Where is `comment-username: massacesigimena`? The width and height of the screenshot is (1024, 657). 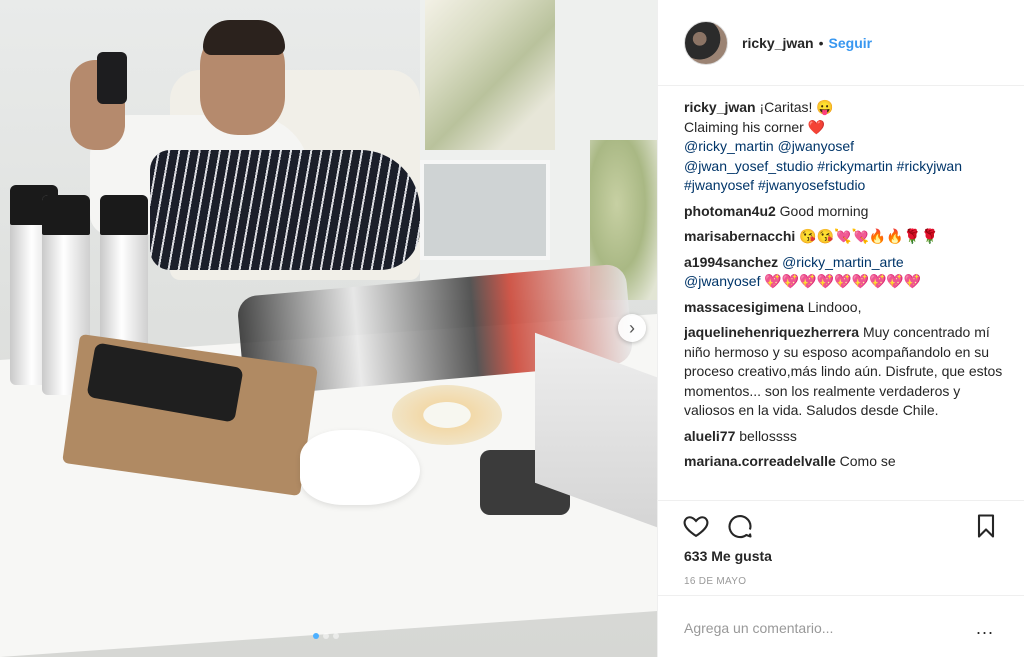 comment-username: massacesigimena is located at coordinates (744, 307).